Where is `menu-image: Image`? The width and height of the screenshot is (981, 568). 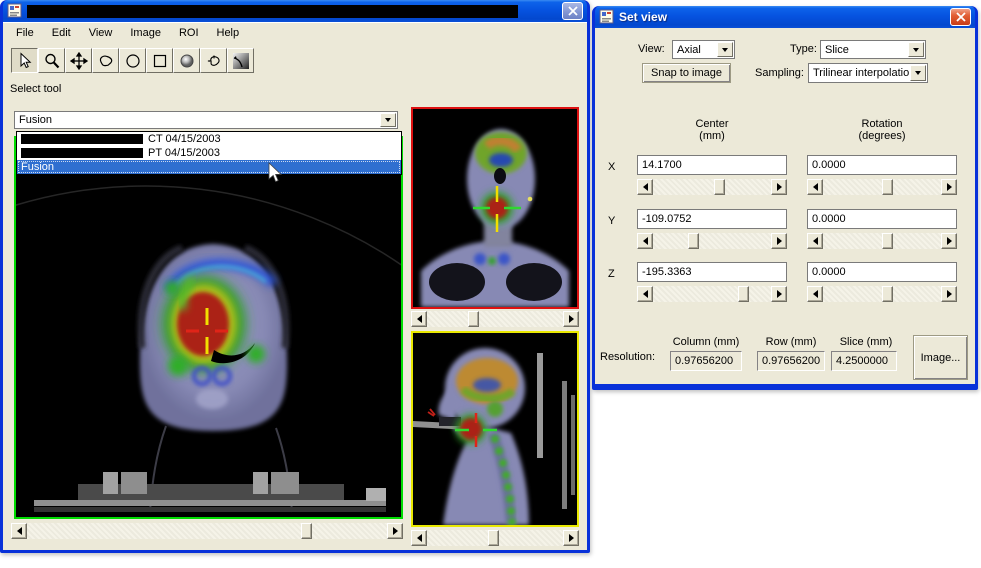
menu-image: Image is located at coordinates (145, 33).